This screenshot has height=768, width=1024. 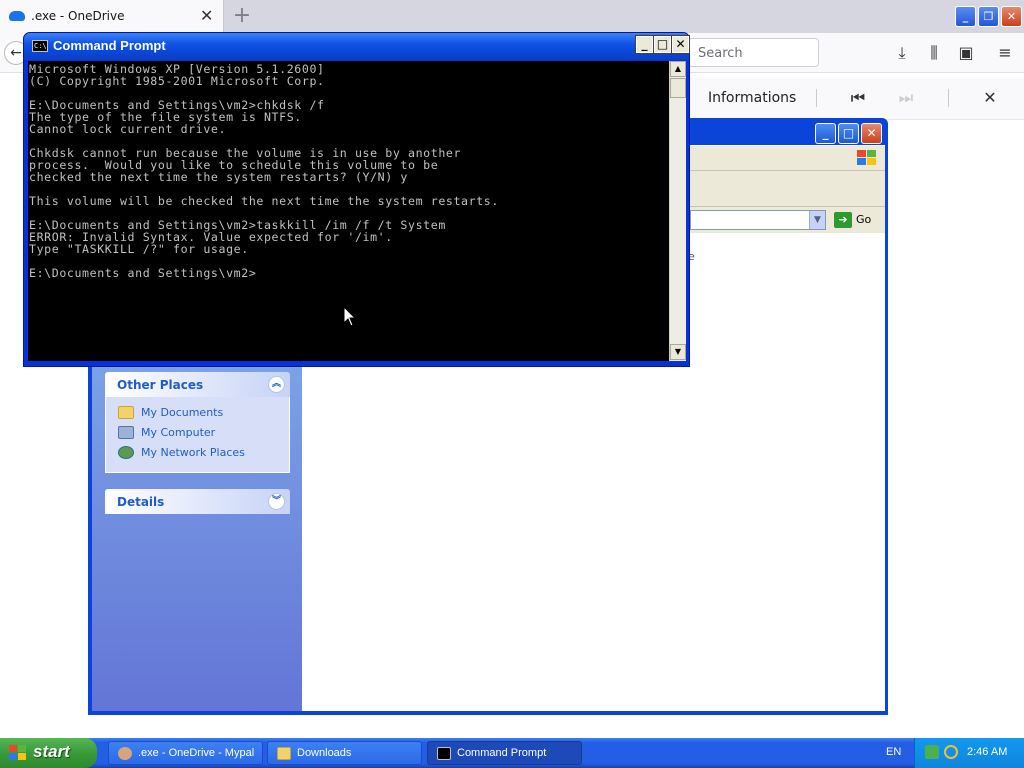 I want to click on cmd-title: Command Prompt, so click(x=109, y=45).